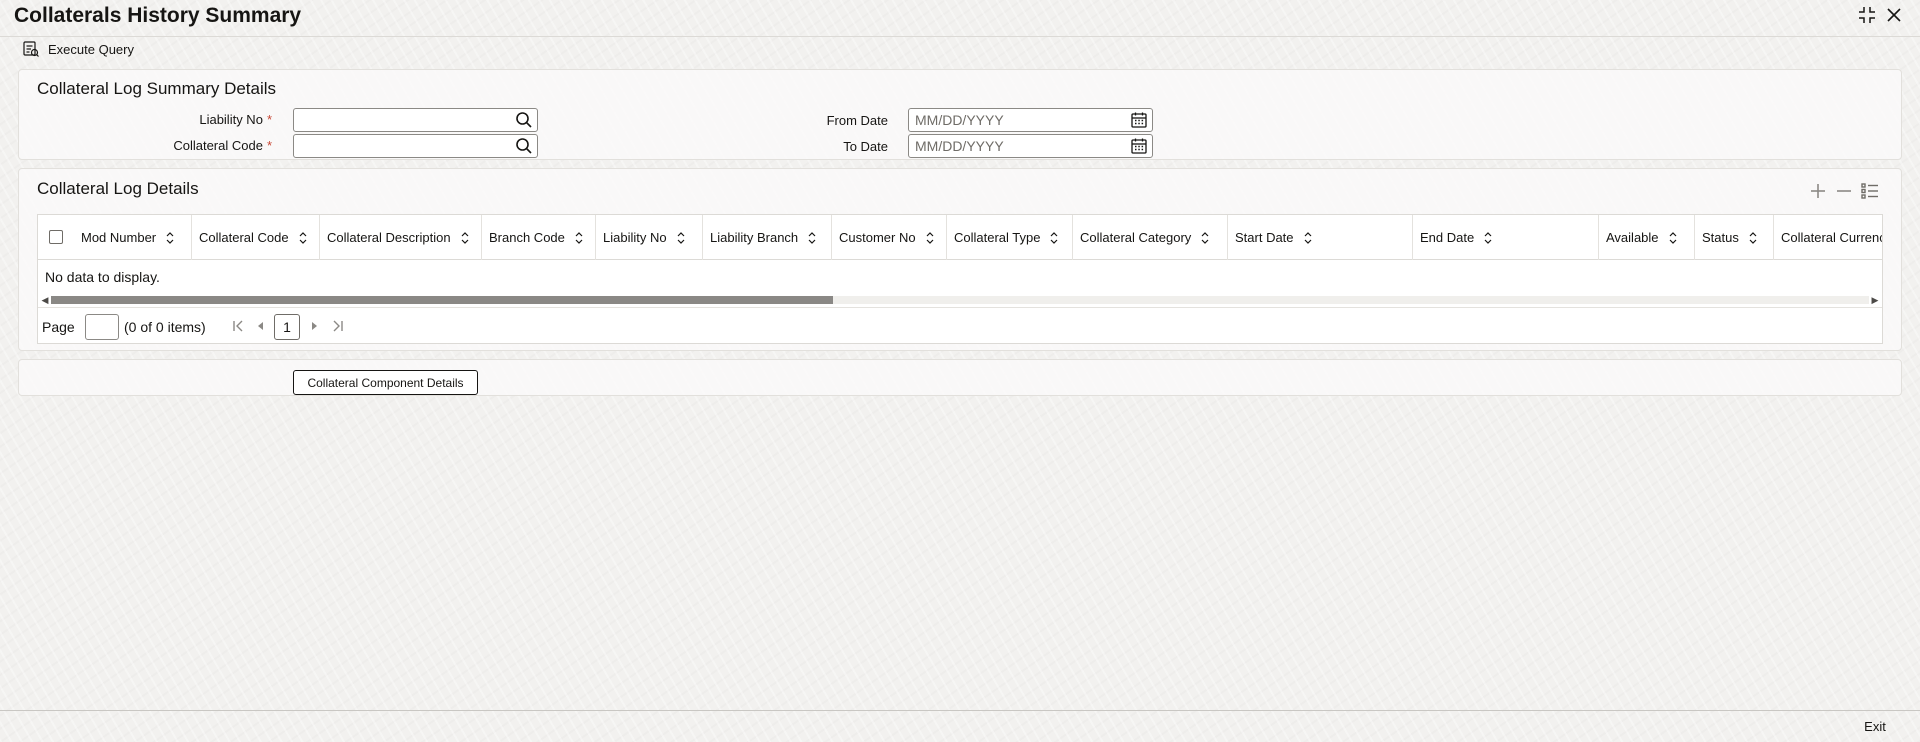 This screenshot has width=1920, height=742. I want to click on collateral-component-details-button: Collateral Component Details, so click(385, 382).